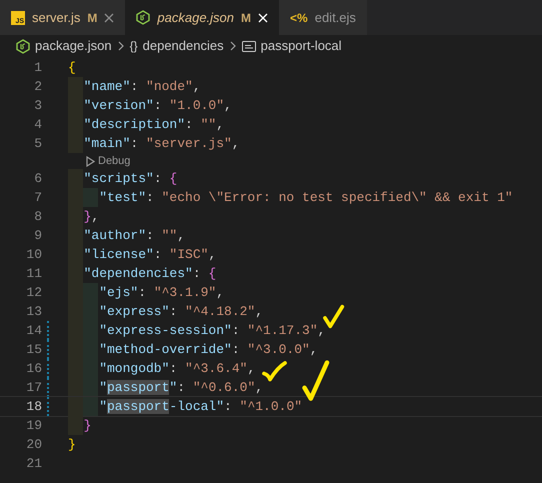  What do you see at coordinates (33, 407) in the screenshot?
I see `line-number: 18` at bounding box center [33, 407].